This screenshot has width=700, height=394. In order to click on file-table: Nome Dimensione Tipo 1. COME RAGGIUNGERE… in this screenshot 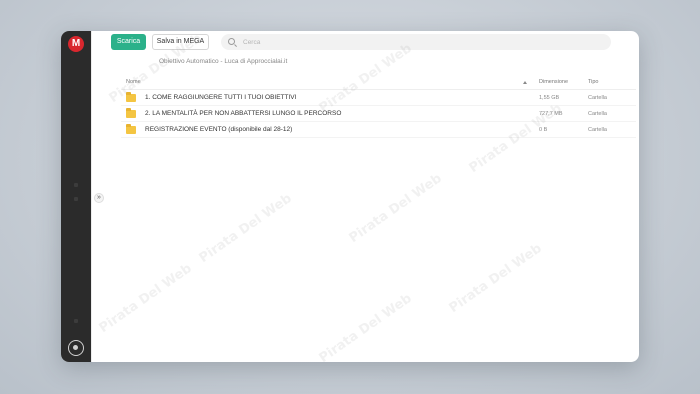, I will do `click(378, 107)`.